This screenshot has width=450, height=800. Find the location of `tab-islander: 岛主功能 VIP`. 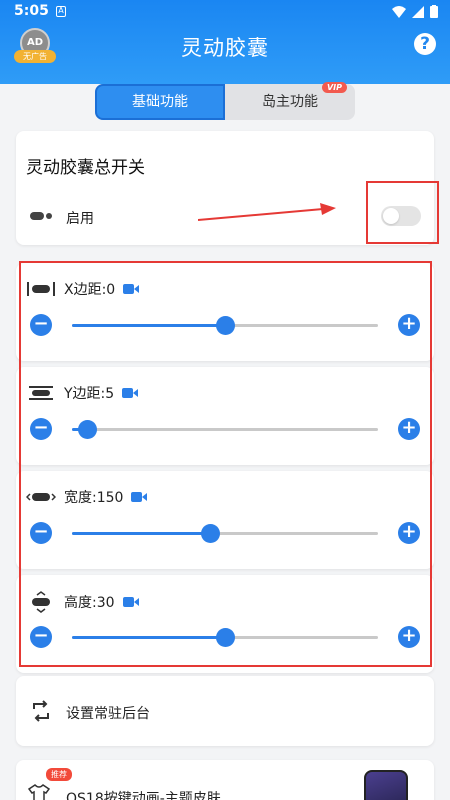

tab-islander: 岛主功能 VIP is located at coordinates (290, 101).